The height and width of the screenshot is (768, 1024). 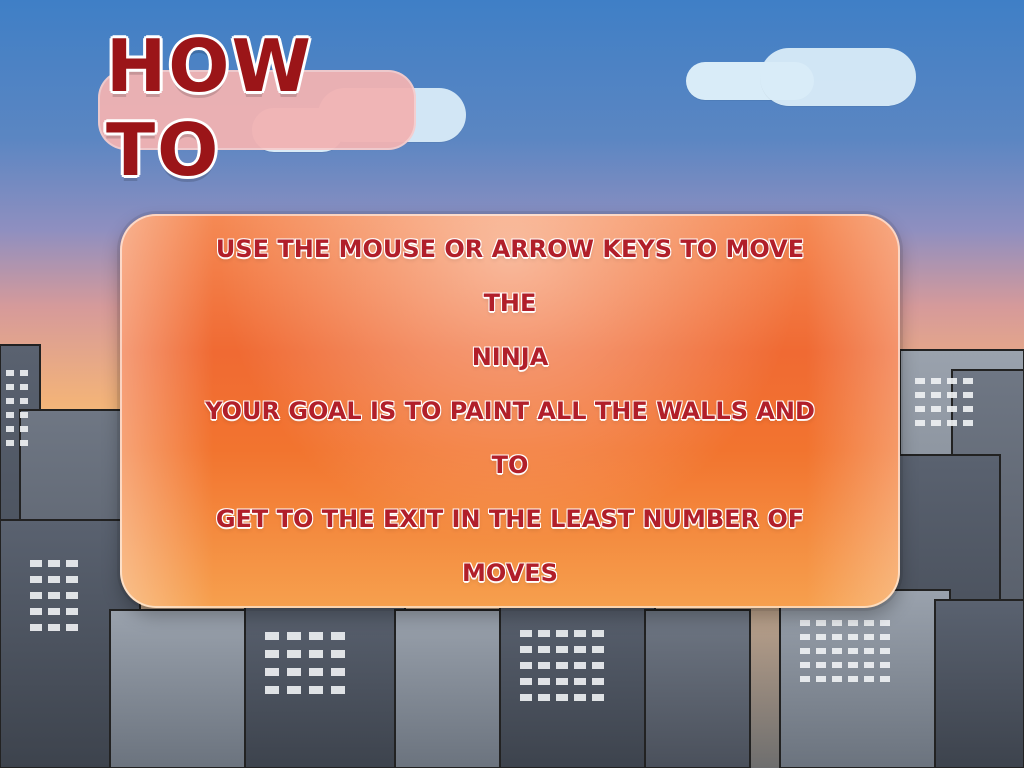 I want to click on instruction-line-4: GET TO THE EXIT IN THE LEAST NUMBER OF, so click(x=510, y=519).